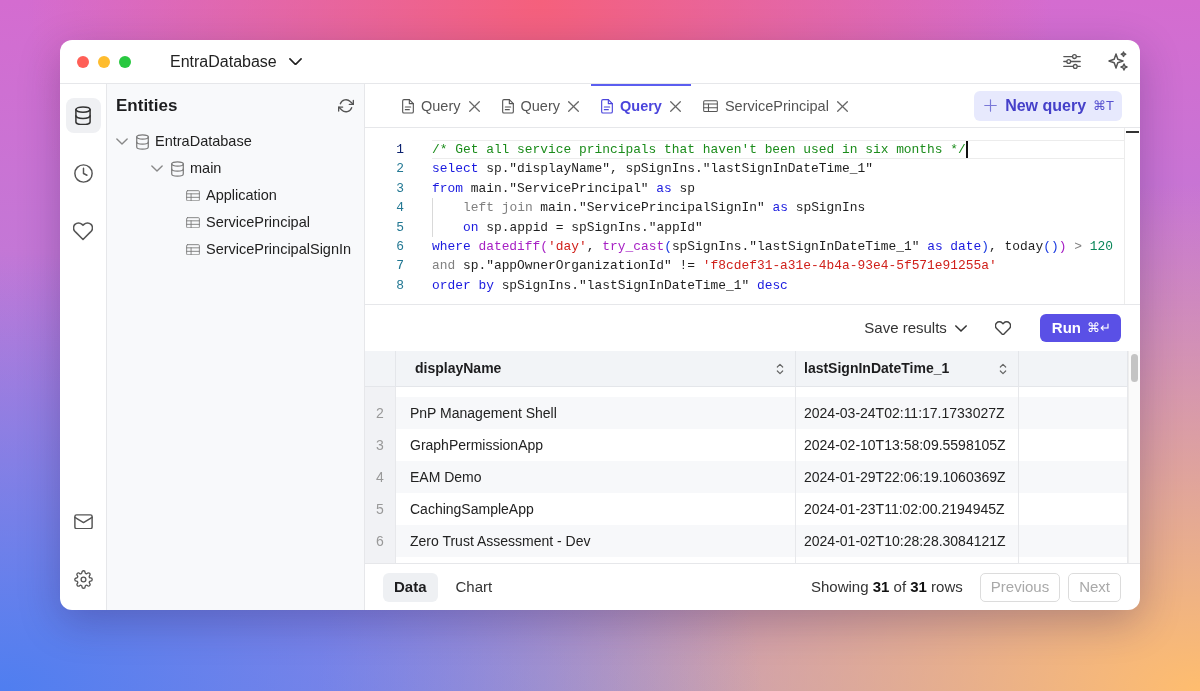 The width and height of the screenshot is (1200, 691). Describe the element at coordinates (664, 208) in the screenshot. I see `code-line: left join main."ServicePrincipalSignIn" as spSignIns` at that location.